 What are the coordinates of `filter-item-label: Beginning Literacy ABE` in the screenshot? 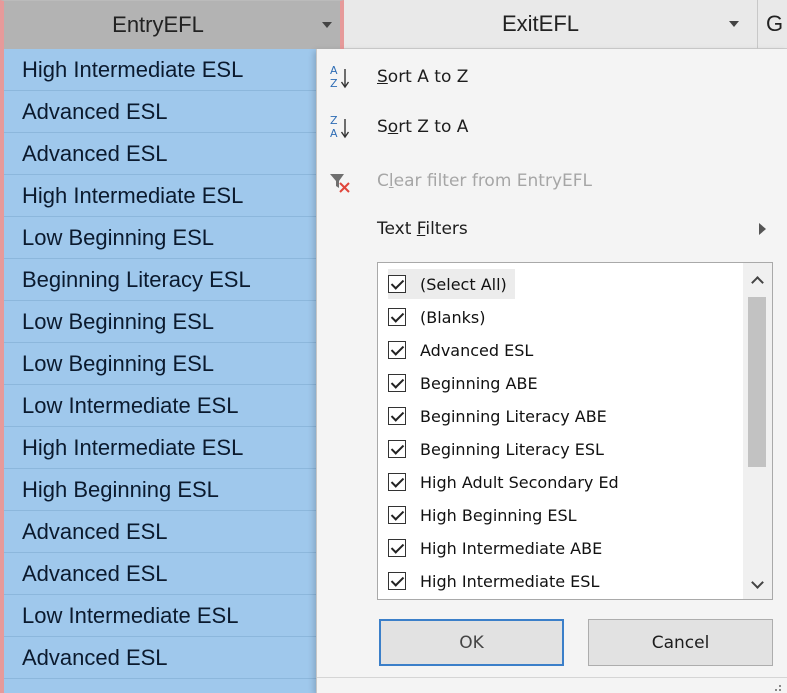 It's located at (513, 416).